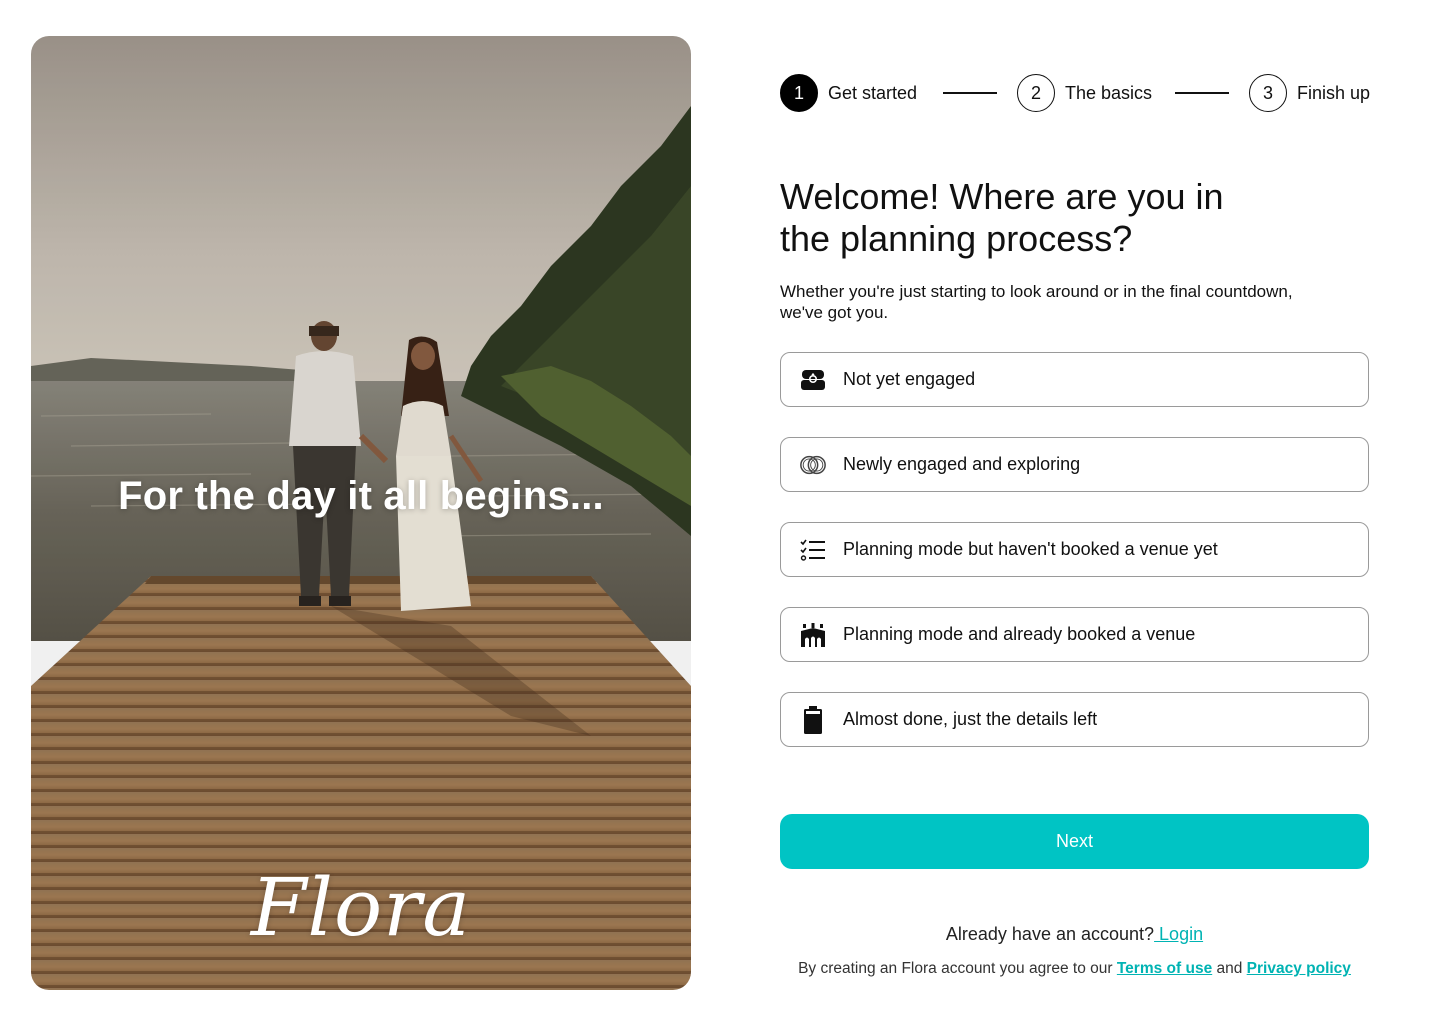 Image resolution: width=1440 pixels, height=1024 pixels. What do you see at coordinates (1334, 92) in the screenshot?
I see `step-label-finish-up: Finish up` at bounding box center [1334, 92].